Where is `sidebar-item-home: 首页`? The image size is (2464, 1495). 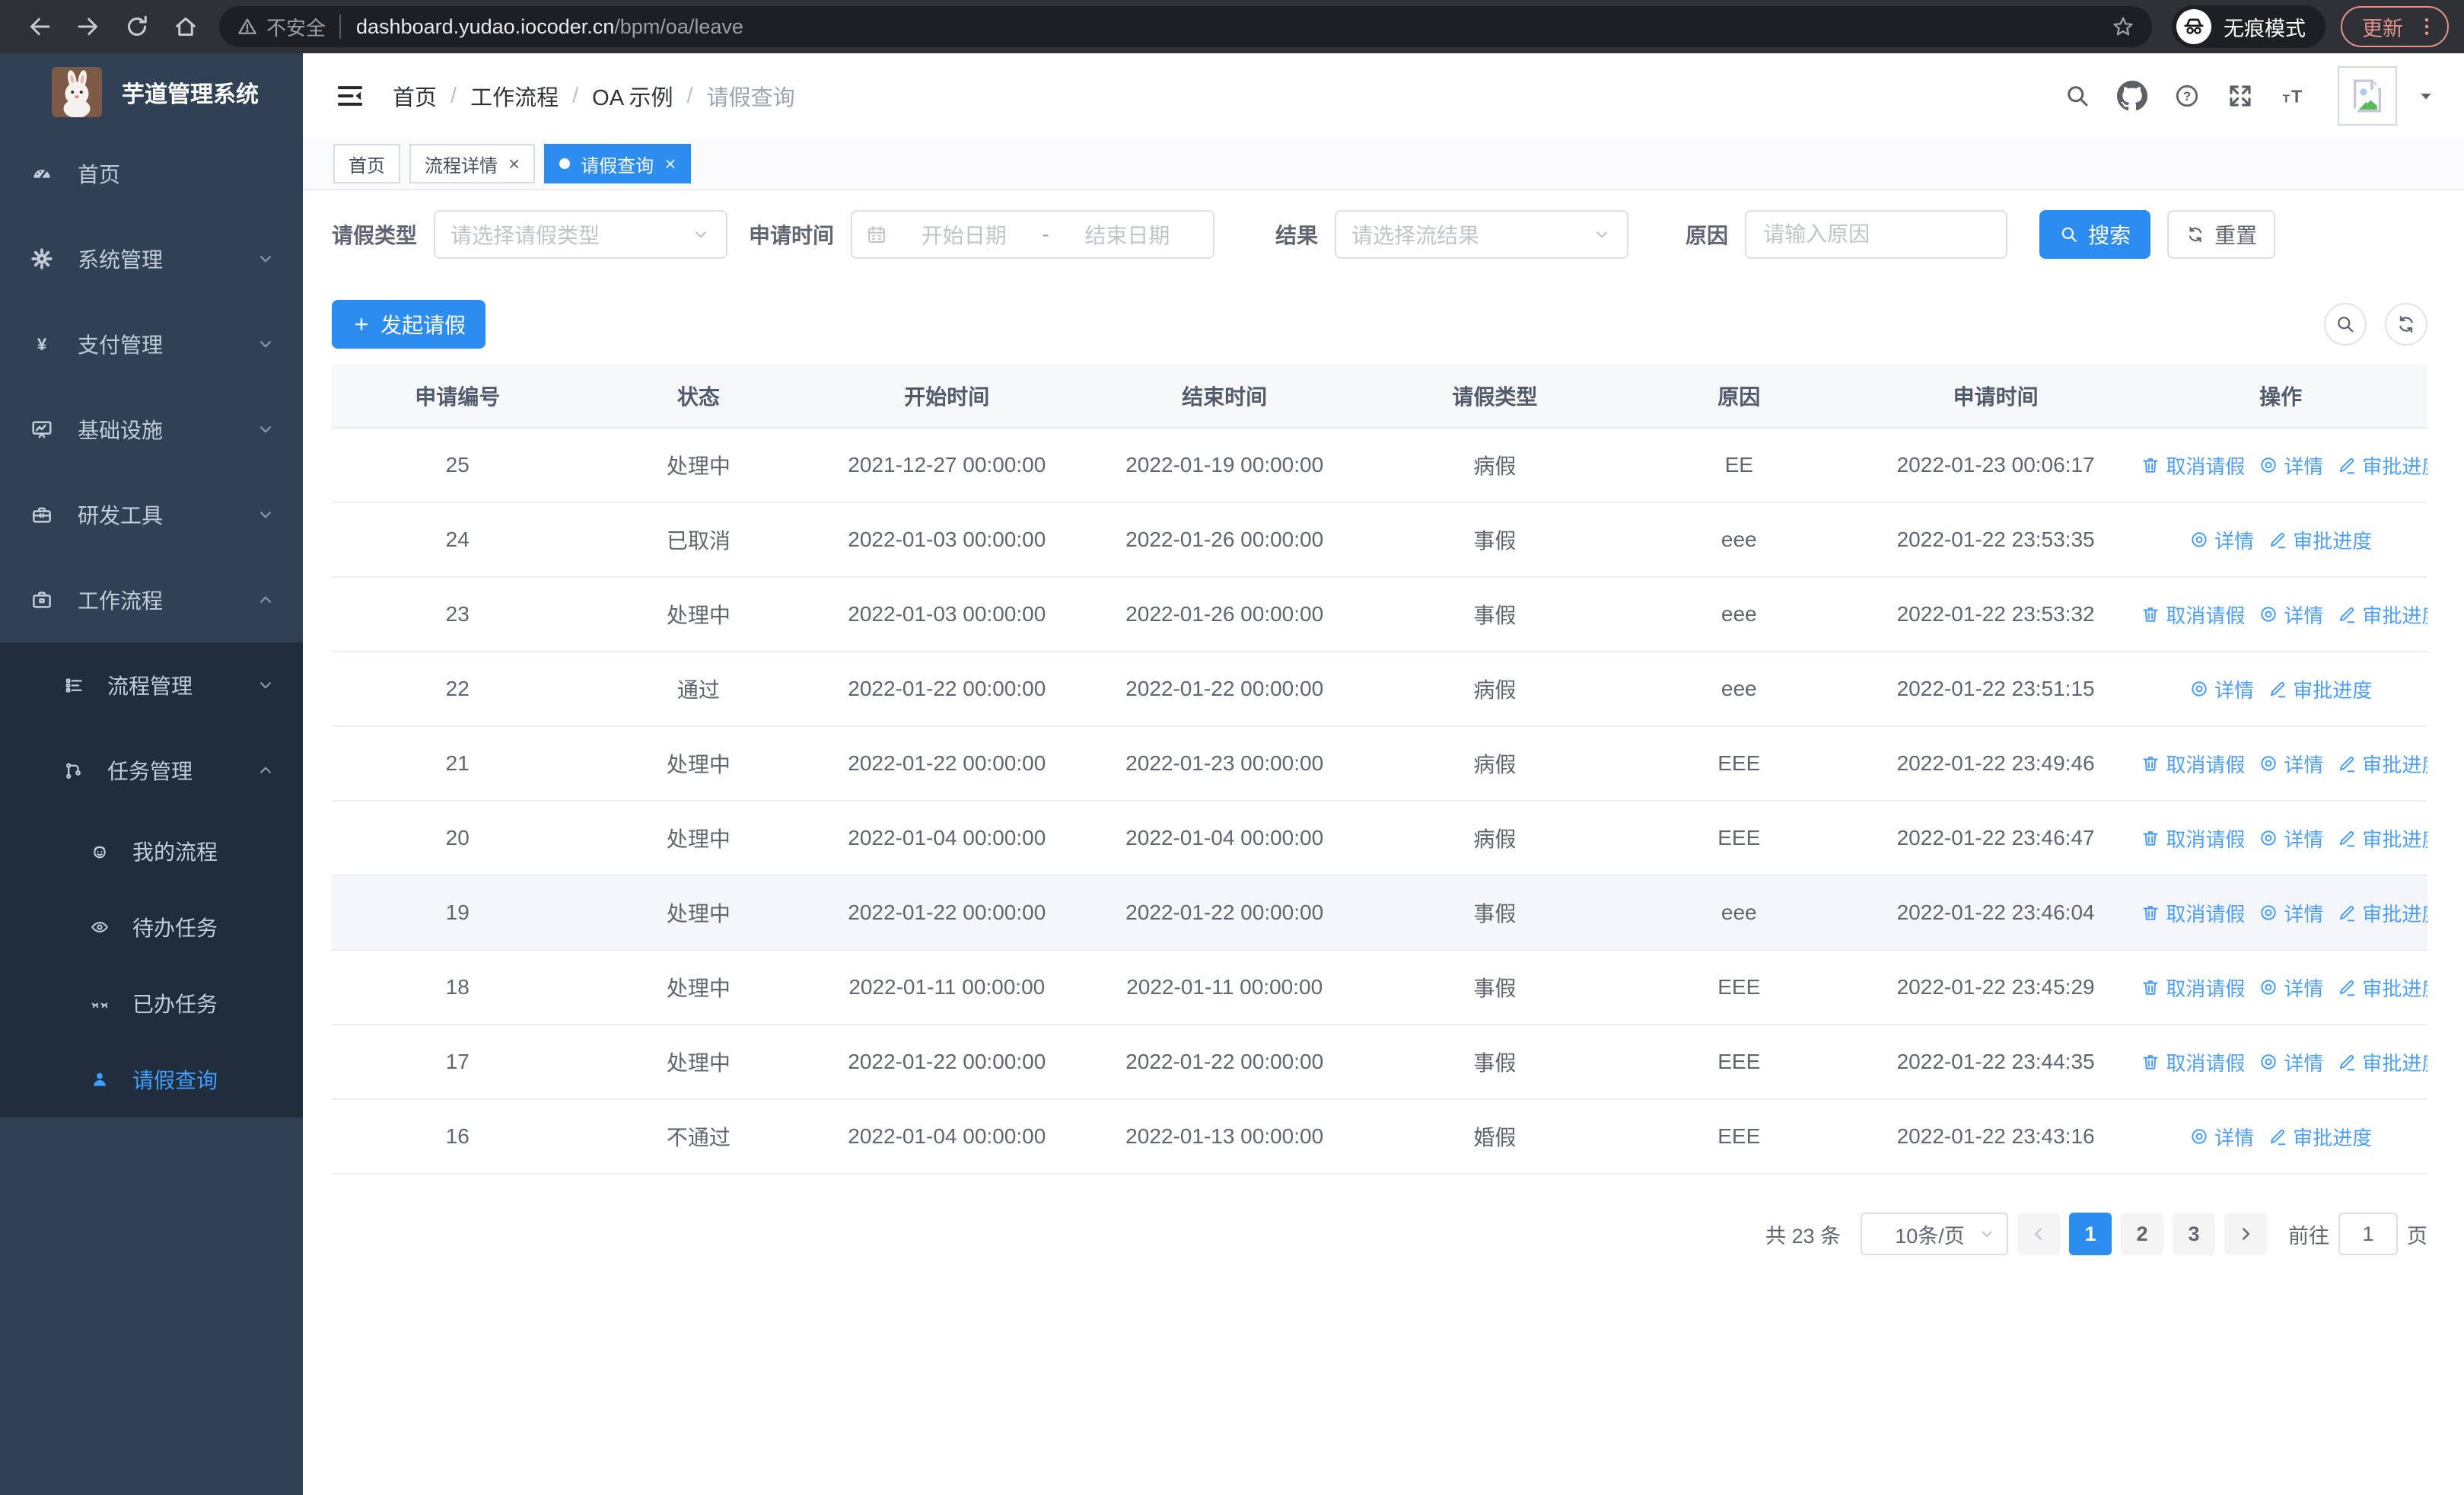 sidebar-item-home: 首页 is located at coordinates (151, 174).